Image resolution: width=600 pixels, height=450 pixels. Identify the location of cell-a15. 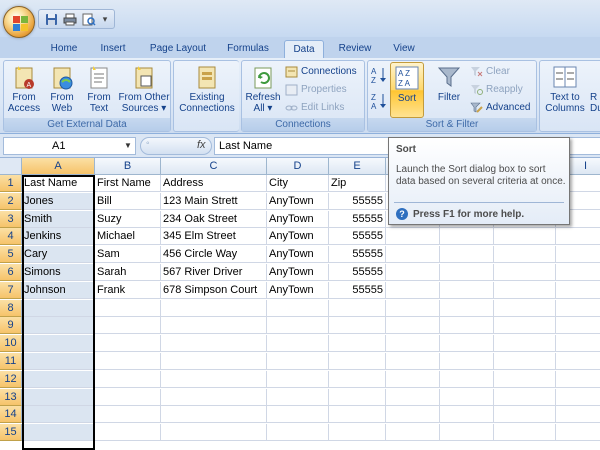
(58, 433).